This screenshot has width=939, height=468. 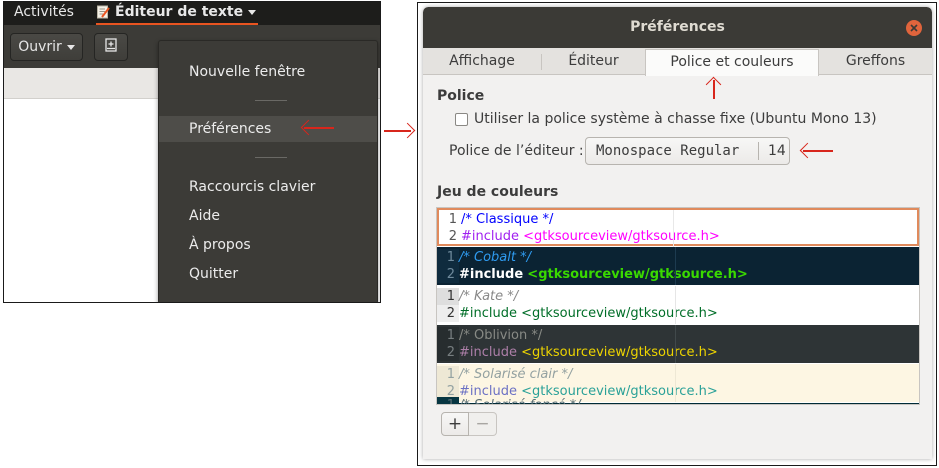 What do you see at coordinates (268, 245) in the screenshot?
I see `menu-item-about: À propos` at bounding box center [268, 245].